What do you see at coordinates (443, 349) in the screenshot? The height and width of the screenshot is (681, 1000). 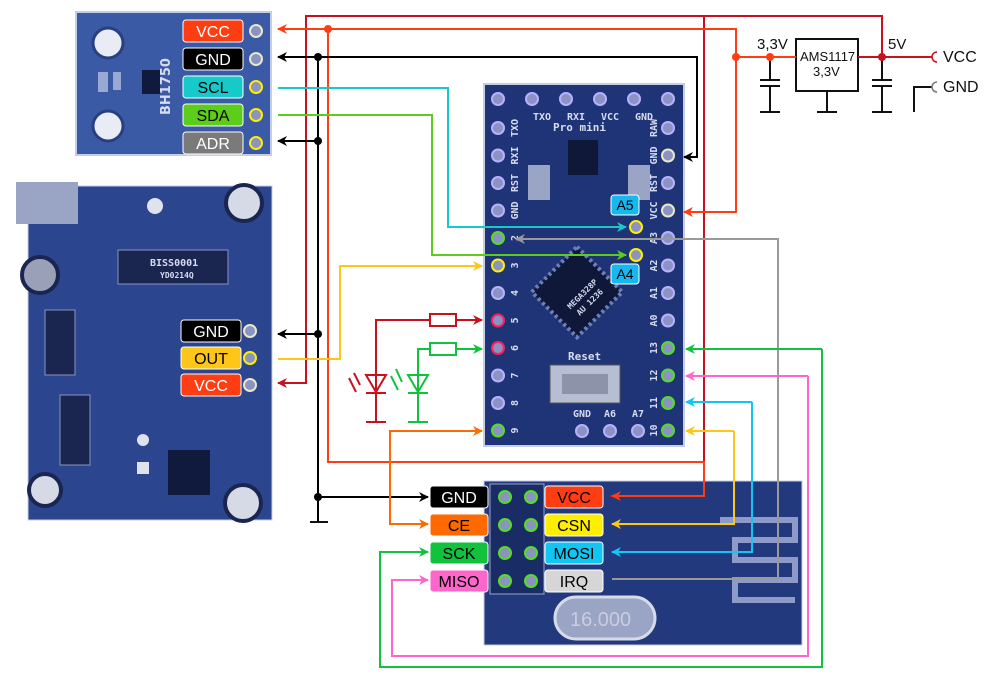 I see `resistor-green` at bounding box center [443, 349].